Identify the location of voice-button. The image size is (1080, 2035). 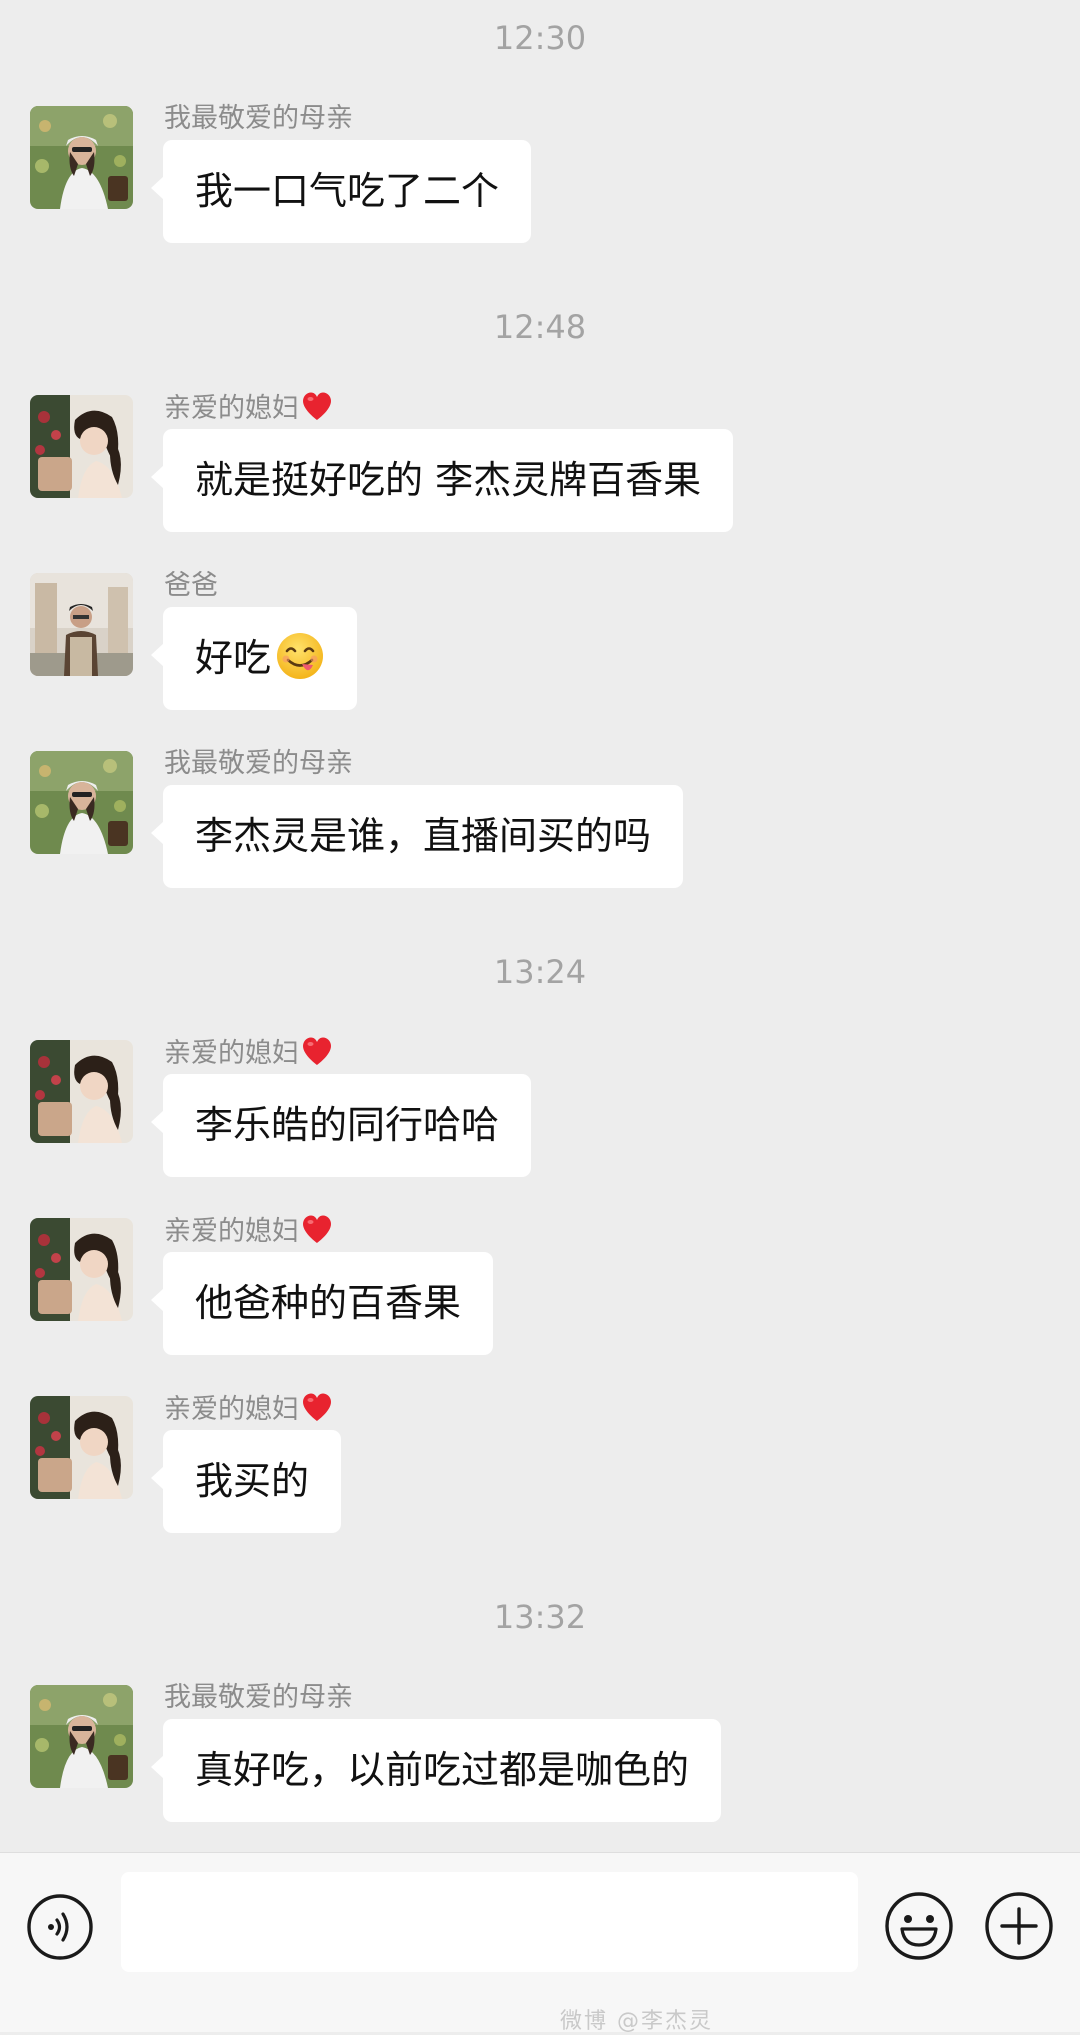
(60, 1927).